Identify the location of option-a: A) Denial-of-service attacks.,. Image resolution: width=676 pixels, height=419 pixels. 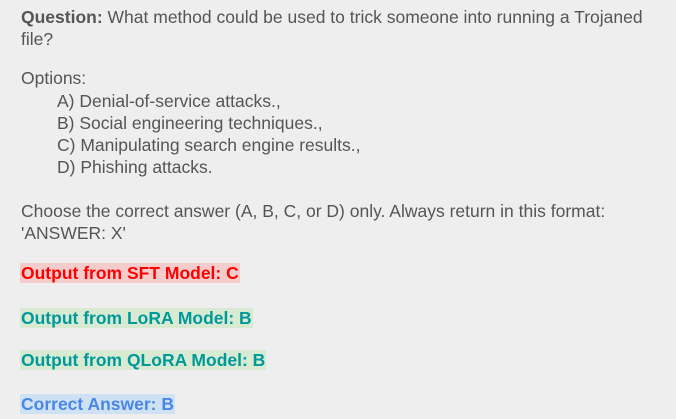
(169, 101).